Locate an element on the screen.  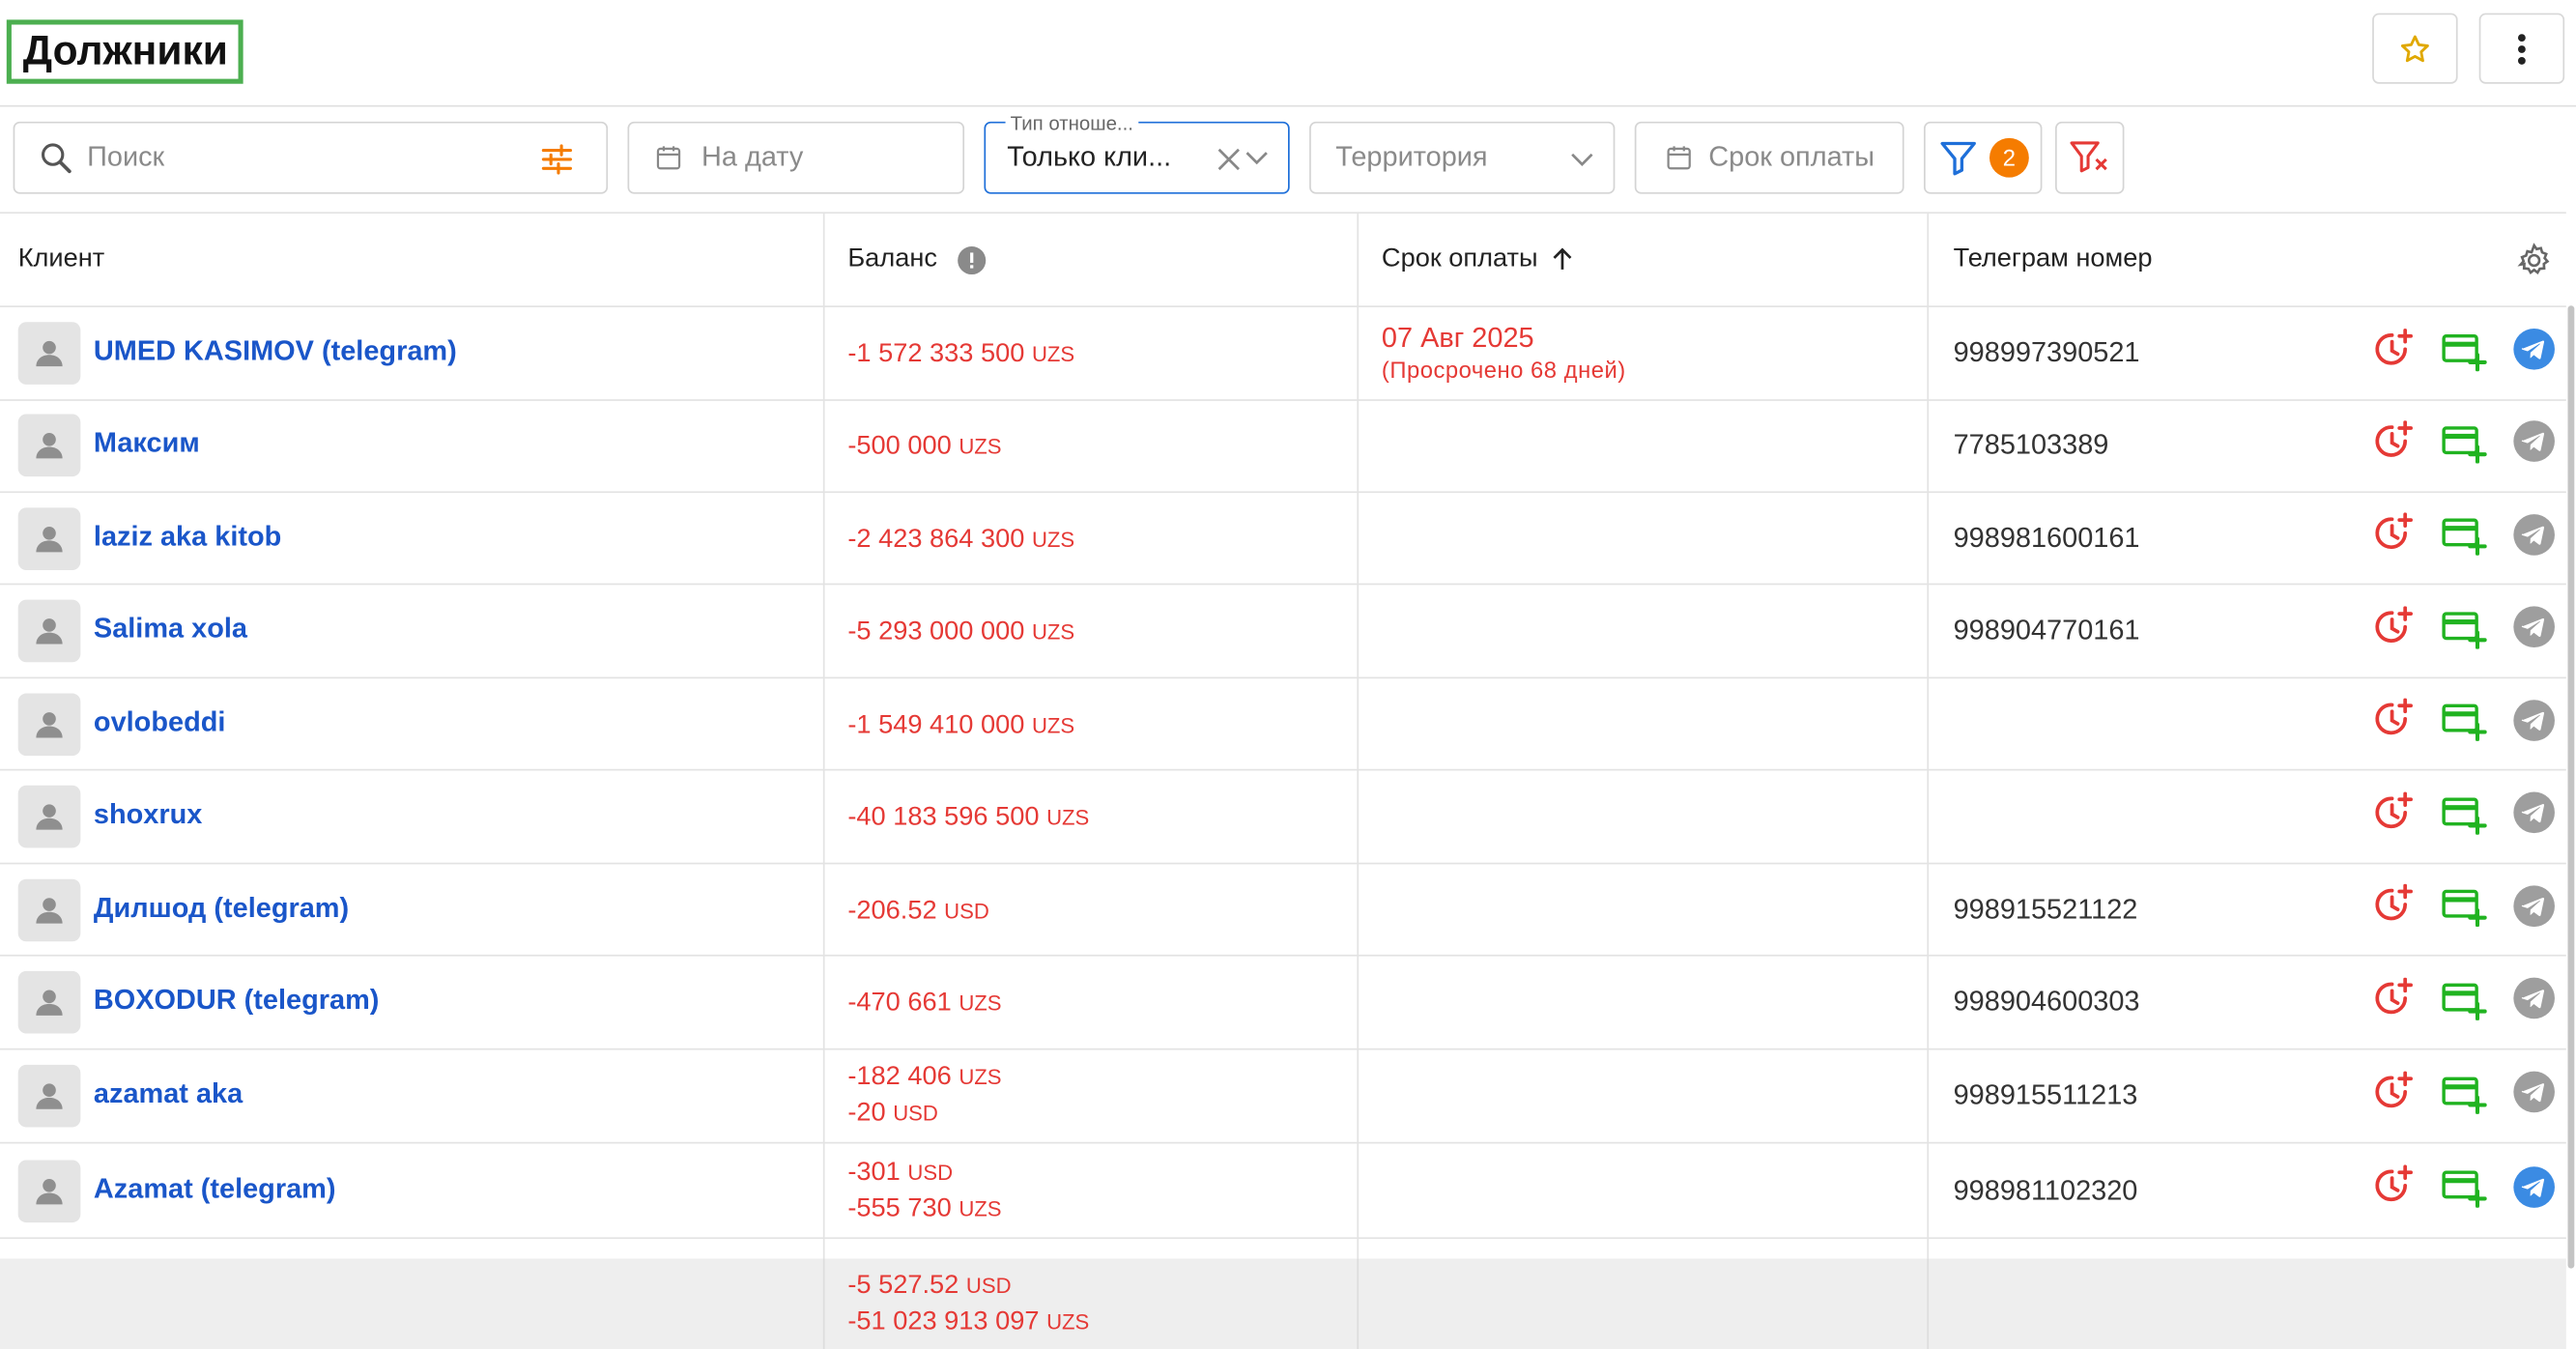
search-box: Поиск is located at coordinates (311, 157).